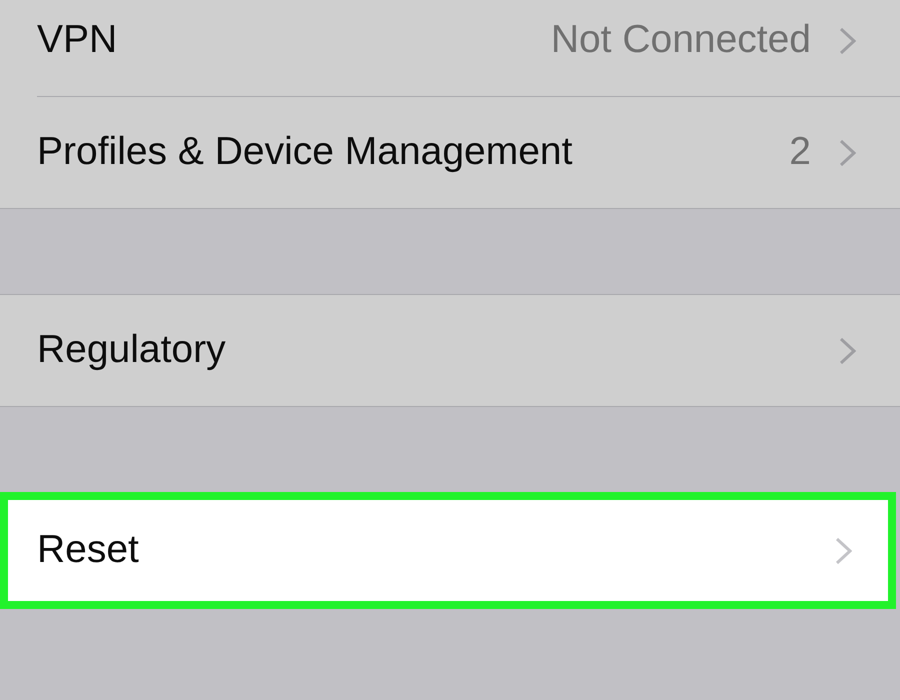 Image resolution: width=900 pixels, height=700 pixels. Describe the element at coordinates (131, 350) in the screenshot. I see `row-label: Regulatory` at that location.